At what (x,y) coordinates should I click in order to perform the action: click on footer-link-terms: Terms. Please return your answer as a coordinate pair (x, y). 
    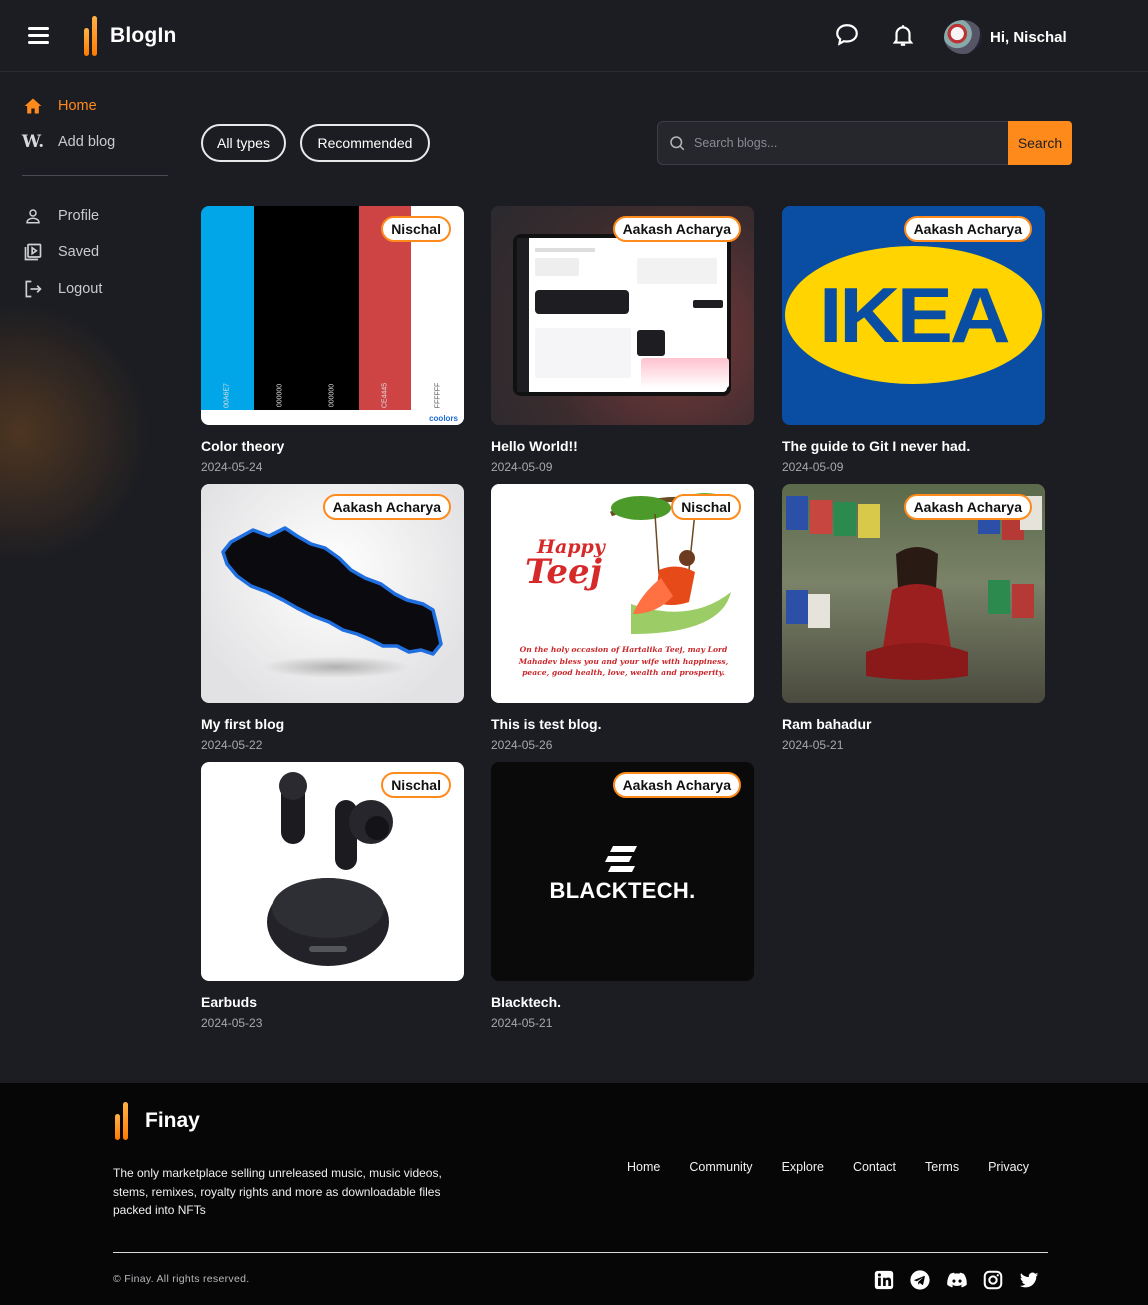
    Looking at the image, I should click on (942, 1167).